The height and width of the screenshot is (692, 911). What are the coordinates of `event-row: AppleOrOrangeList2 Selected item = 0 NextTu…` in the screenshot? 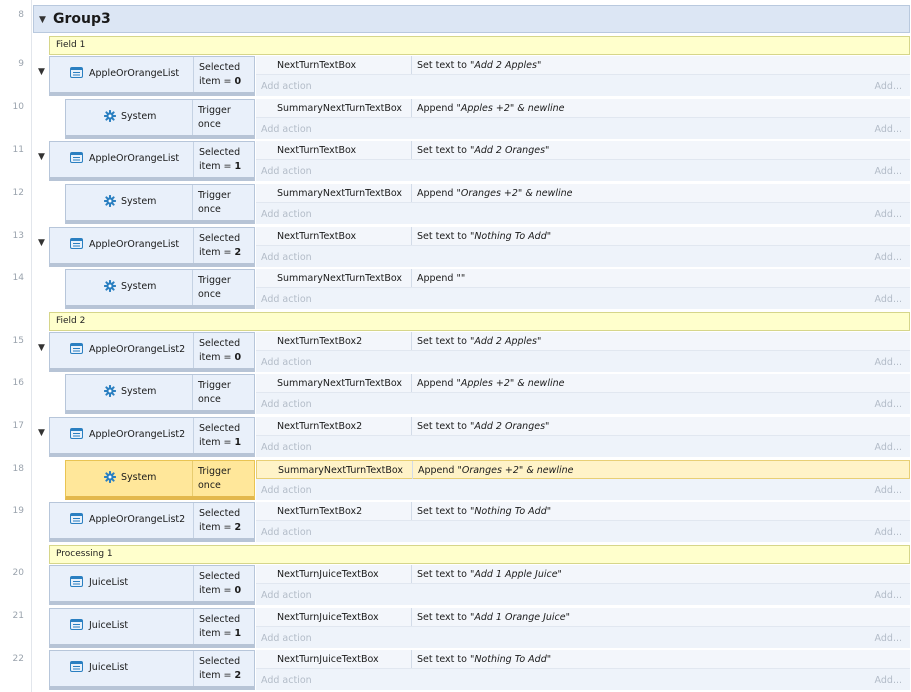 It's located at (480, 352).